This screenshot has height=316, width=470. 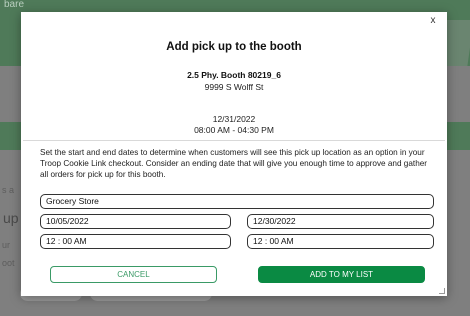 What do you see at coordinates (11, 218) in the screenshot?
I see `background-text-fragment: up` at bounding box center [11, 218].